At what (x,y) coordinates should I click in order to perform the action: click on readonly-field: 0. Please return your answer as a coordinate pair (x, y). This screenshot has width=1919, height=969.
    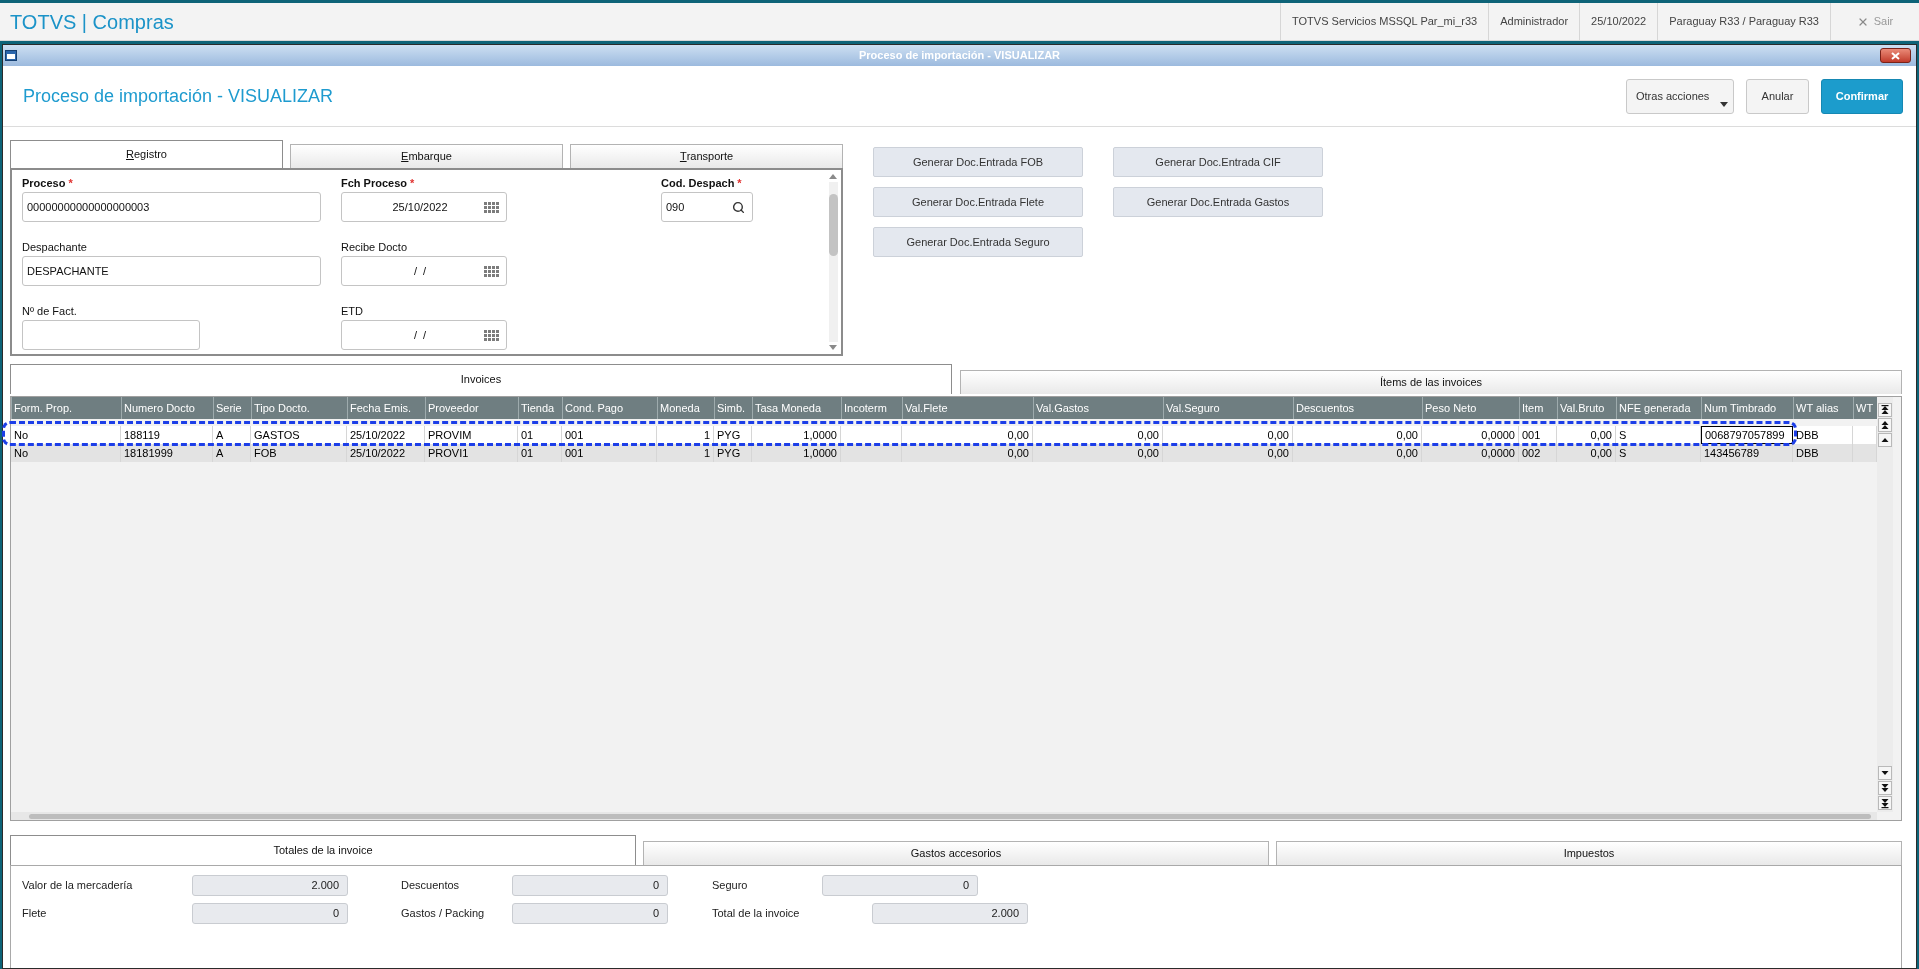
    Looking at the image, I should click on (900, 885).